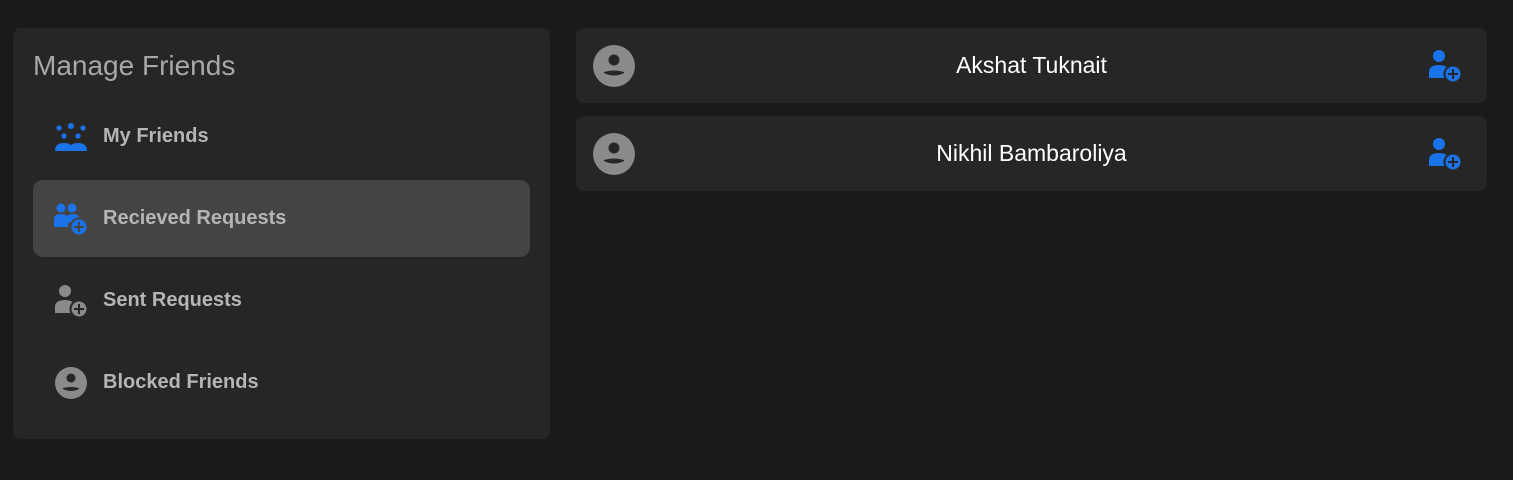 The width and height of the screenshot is (1513, 480). Describe the element at coordinates (71, 137) in the screenshot. I see `group-icon` at that location.